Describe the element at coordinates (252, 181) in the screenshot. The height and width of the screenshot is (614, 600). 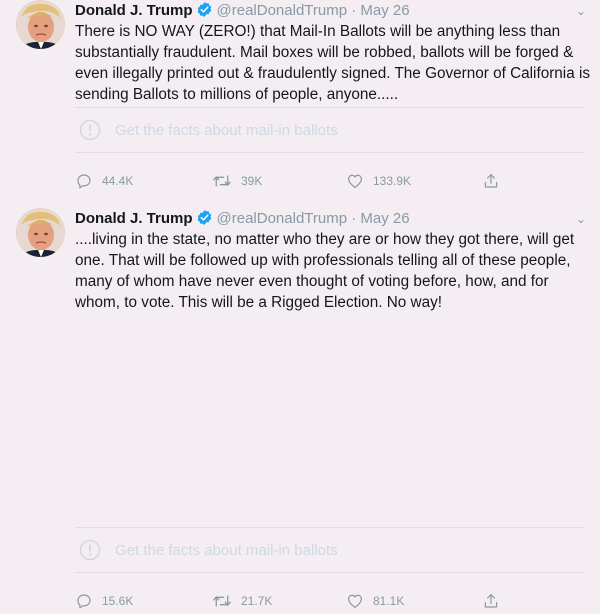
I see `retweet-count: 39K` at that location.